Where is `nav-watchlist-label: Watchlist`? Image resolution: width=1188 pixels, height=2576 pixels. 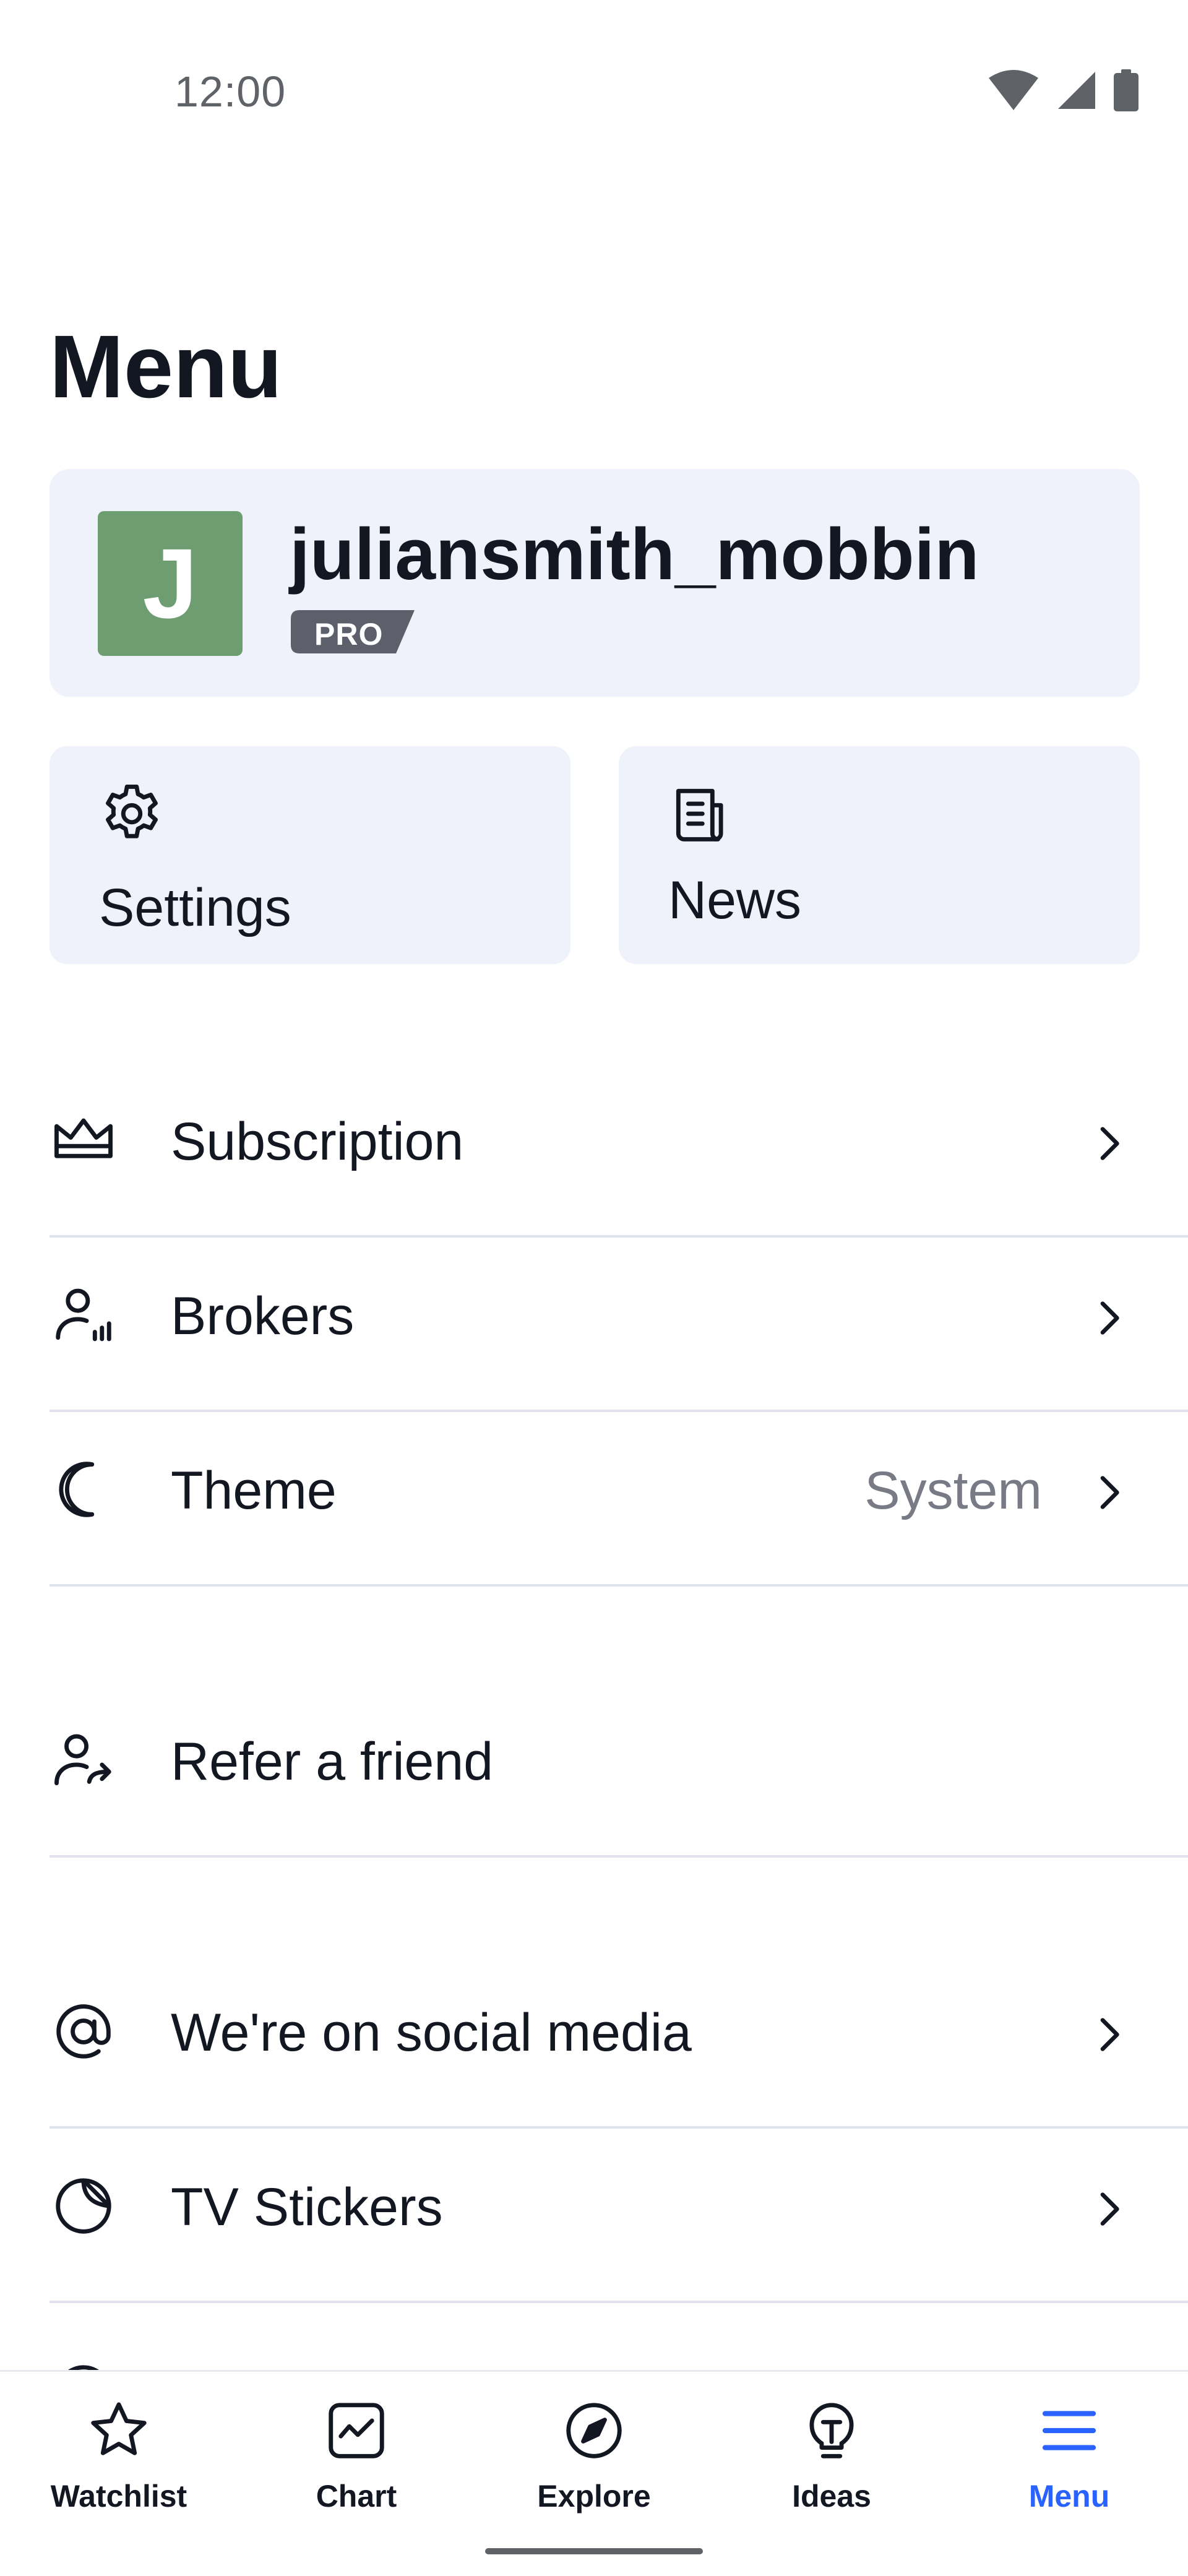
nav-watchlist-label: Watchlist is located at coordinates (118, 2496).